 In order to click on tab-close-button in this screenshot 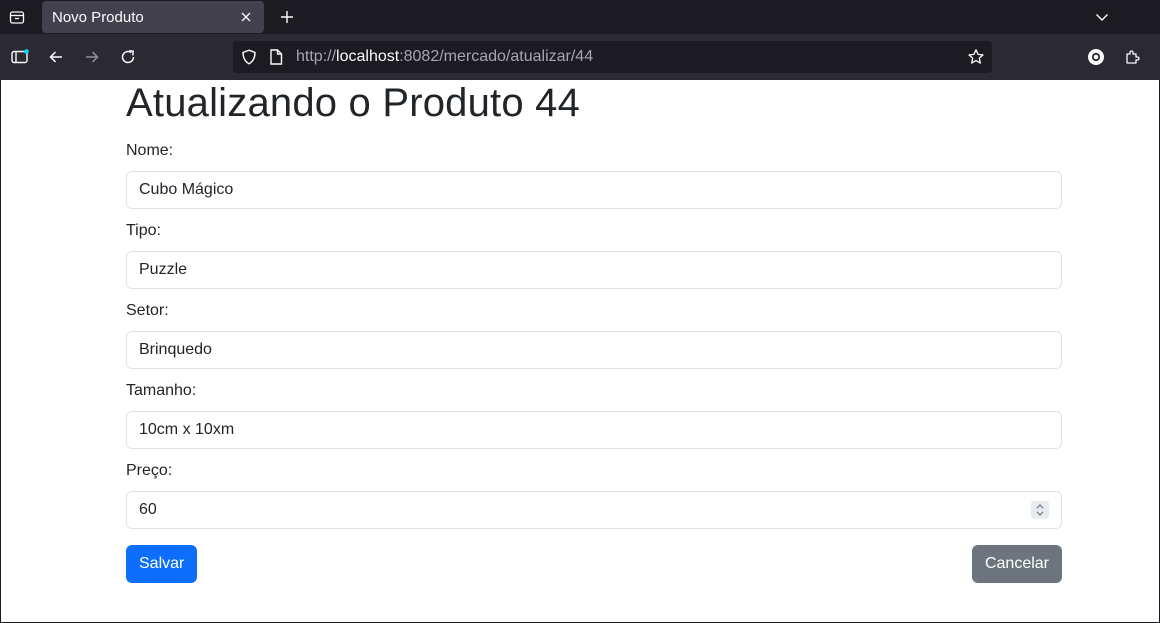, I will do `click(246, 17)`.